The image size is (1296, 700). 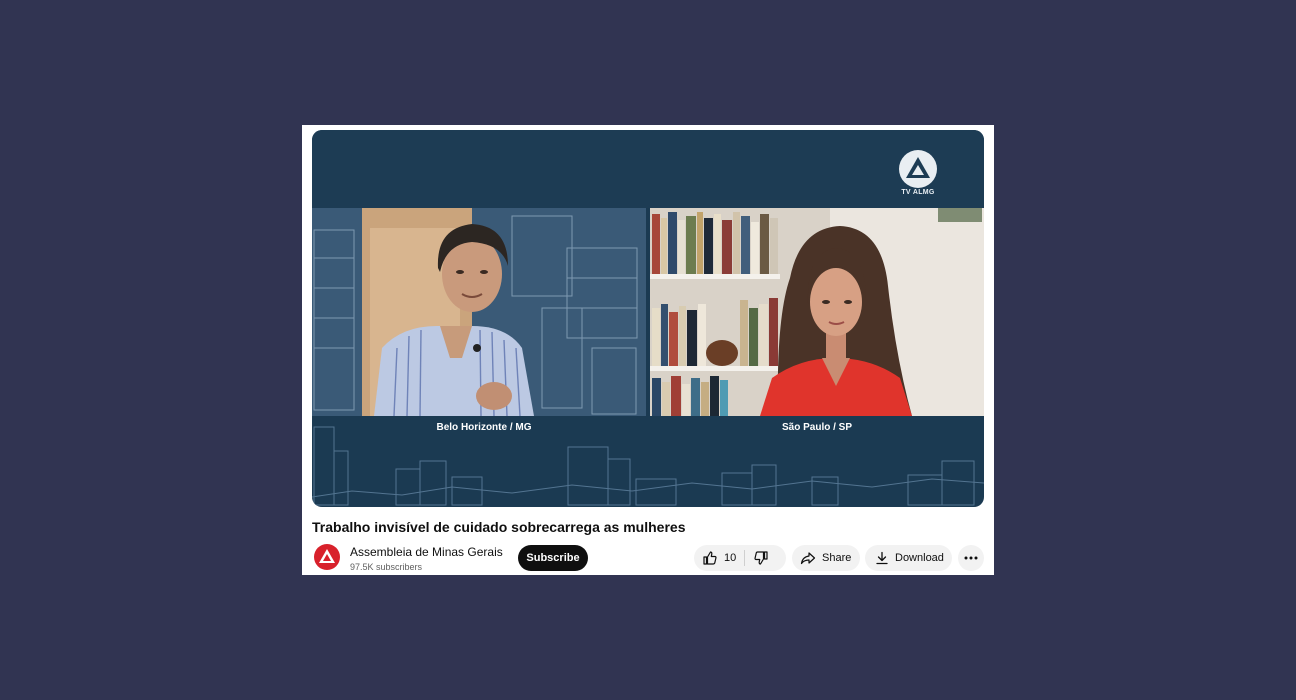 I want to click on more-icon, so click(x=971, y=558).